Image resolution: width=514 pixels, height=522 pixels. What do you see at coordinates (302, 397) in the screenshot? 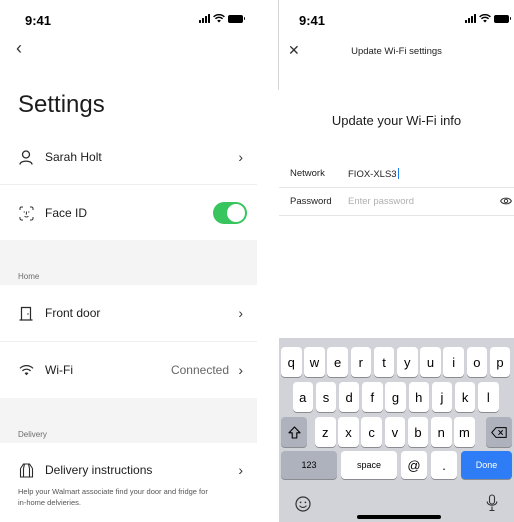
I see `key-a: a` at bounding box center [302, 397].